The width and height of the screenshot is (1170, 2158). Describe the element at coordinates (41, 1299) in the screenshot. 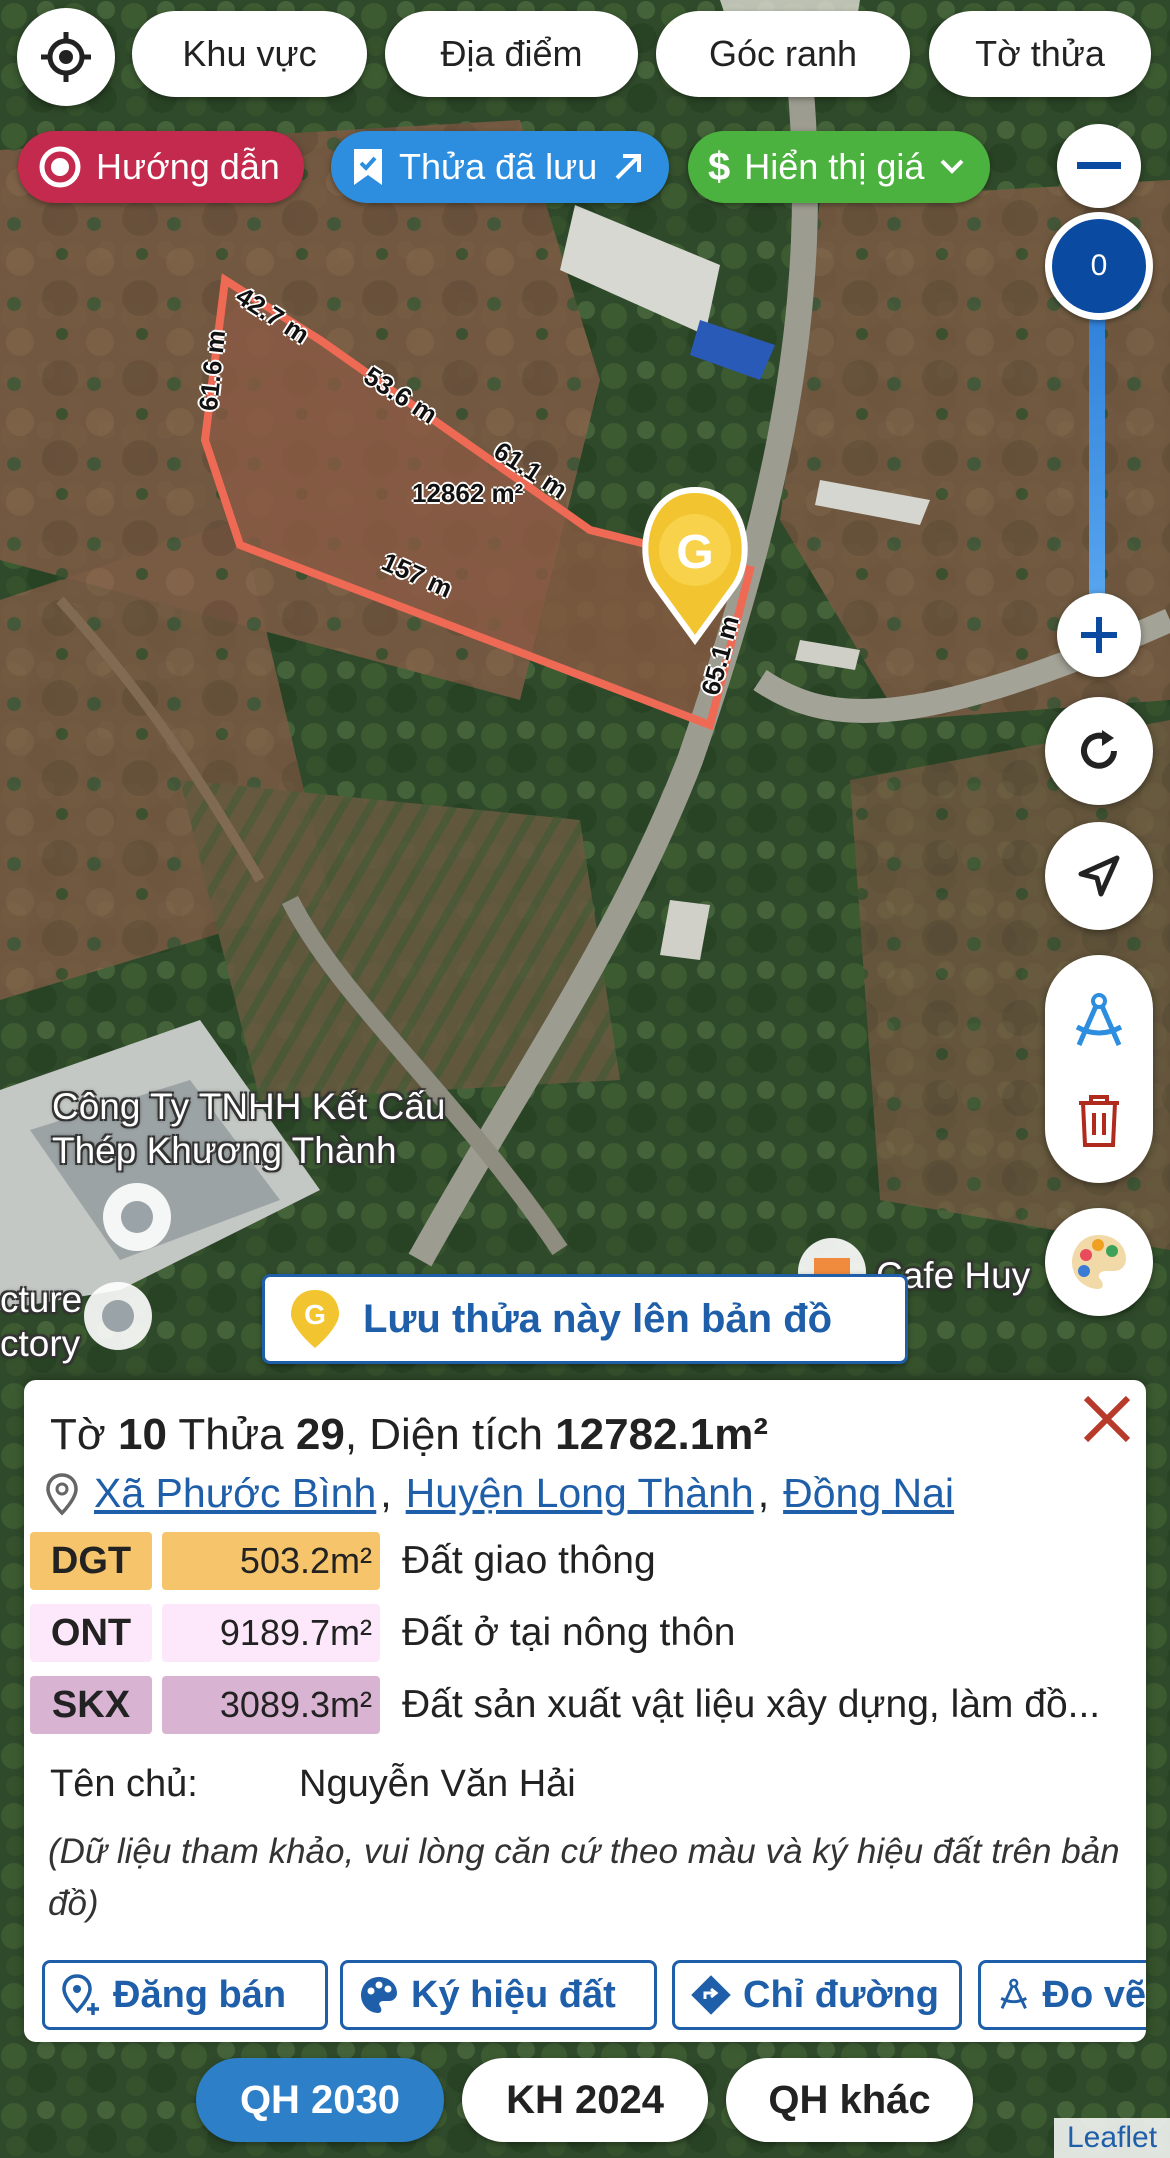

I see `poi-label: cture` at that location.